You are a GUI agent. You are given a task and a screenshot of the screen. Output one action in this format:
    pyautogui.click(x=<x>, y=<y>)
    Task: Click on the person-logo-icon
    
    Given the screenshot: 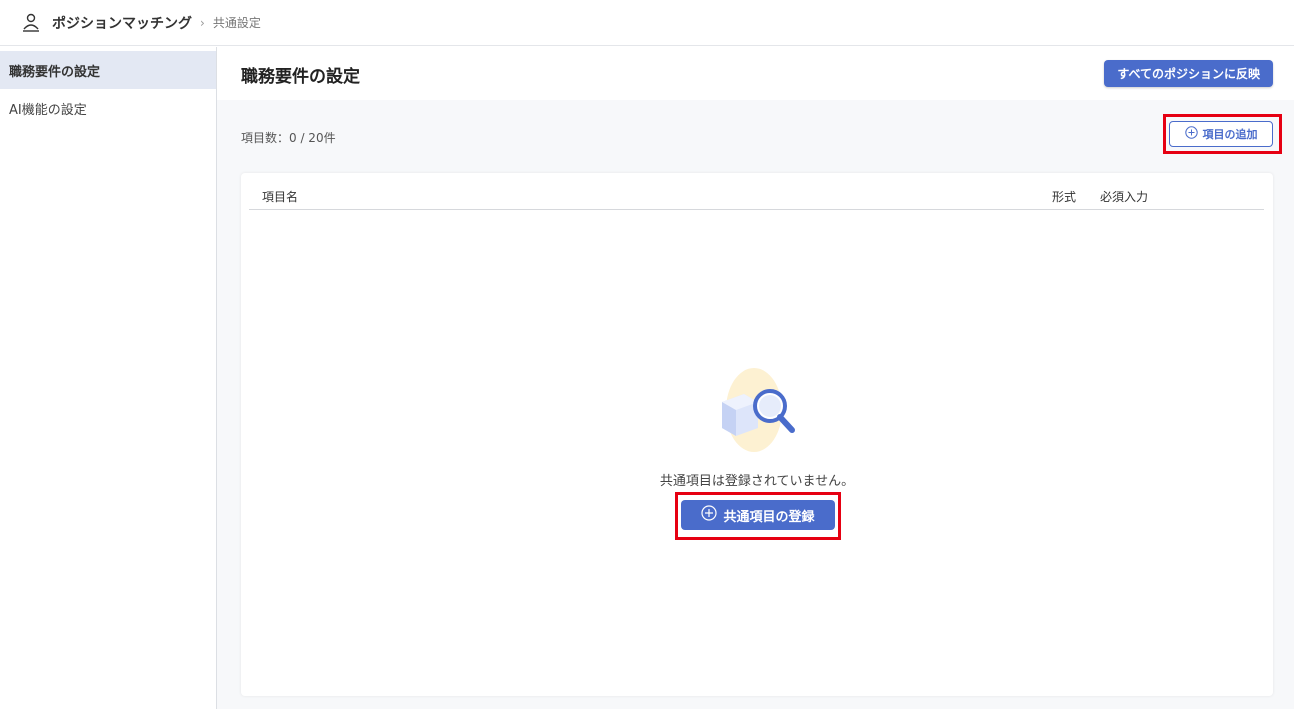 What is the action you would take?
    pyautogui.click(x=31, y=23)
    